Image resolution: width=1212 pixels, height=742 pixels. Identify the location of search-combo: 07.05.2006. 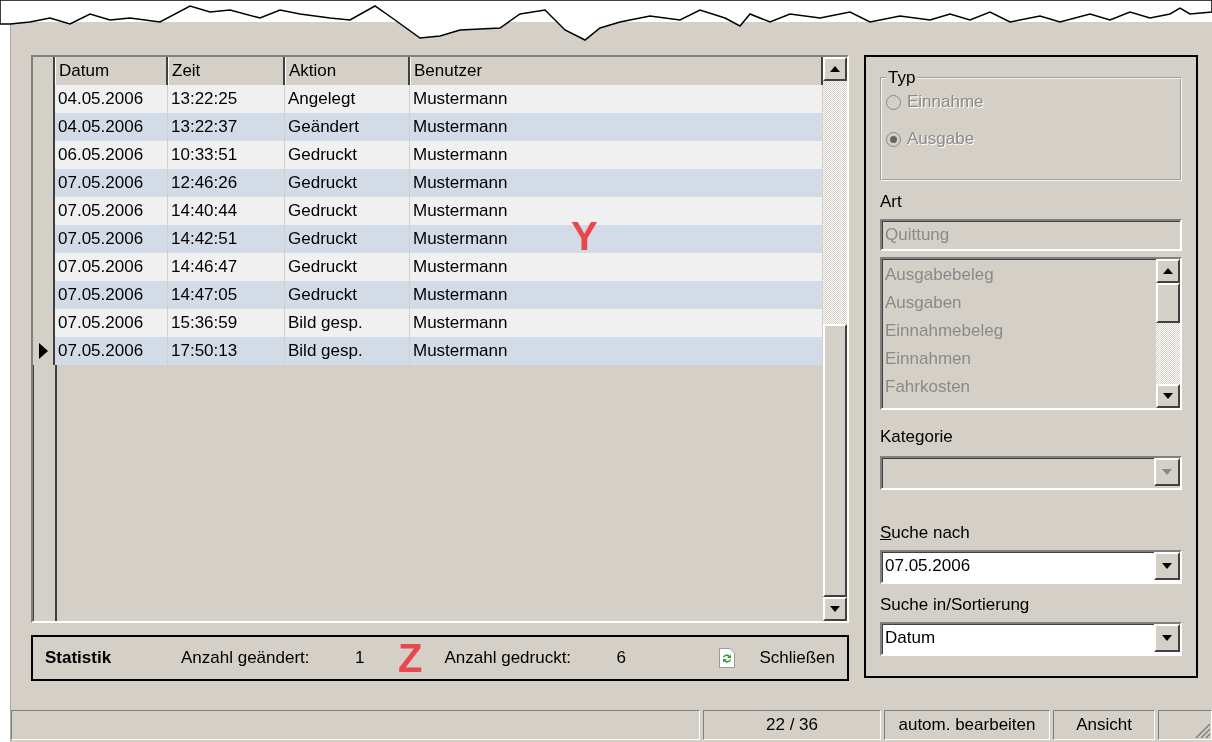
(1031, 567).